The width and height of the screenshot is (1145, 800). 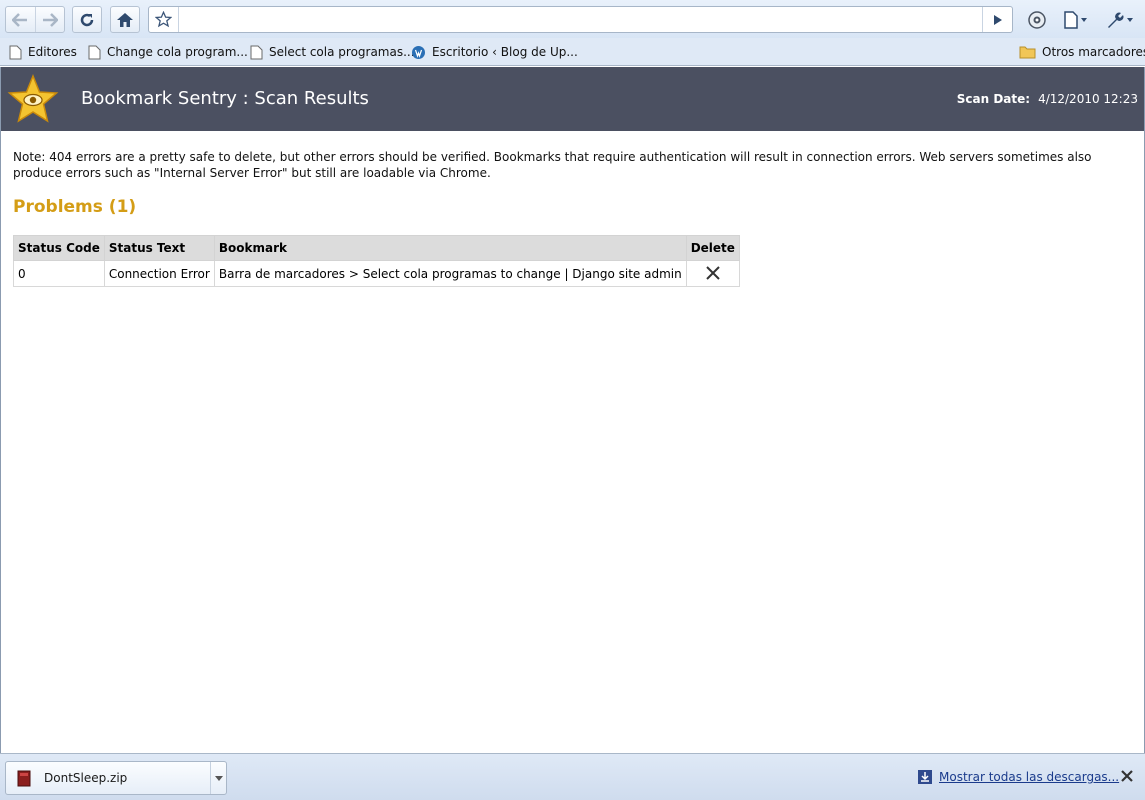 I want to click on play-arrow-icon, so click(x=997, y=19).